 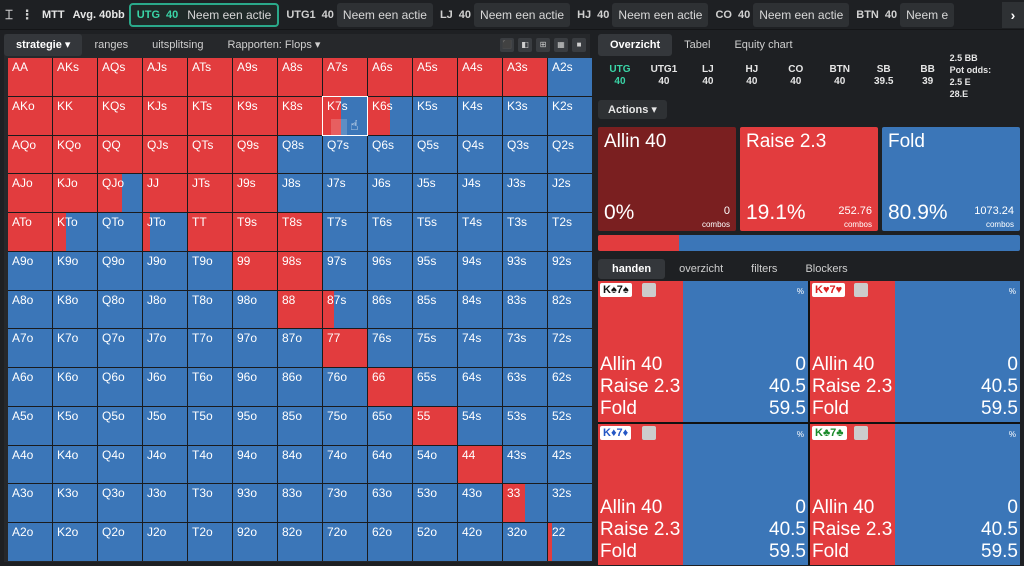 I want to click on hand-cell: 96o, so click(x=255, y=387).